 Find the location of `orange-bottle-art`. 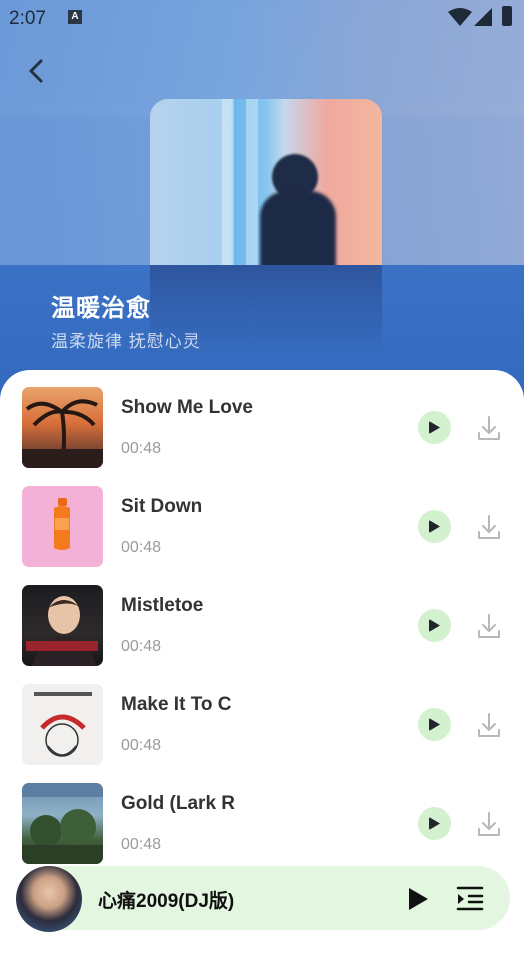

orange-bottle-art is located at coordinates (62, 524).